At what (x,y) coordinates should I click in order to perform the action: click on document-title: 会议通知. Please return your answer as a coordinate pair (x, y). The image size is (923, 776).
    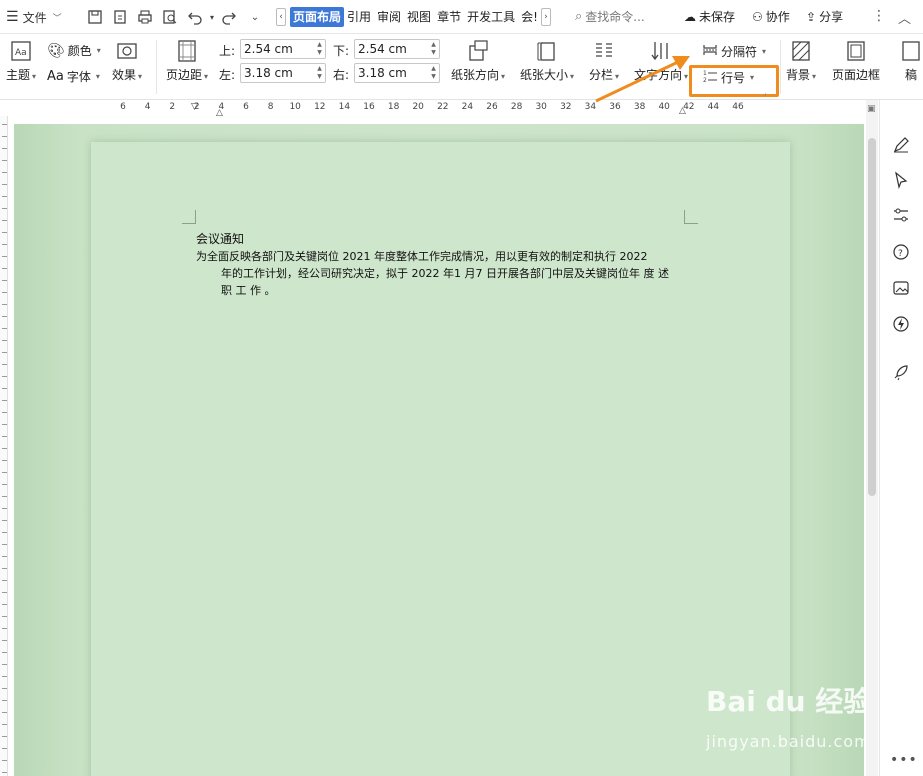
    Looking at the image, I should click on (220, 238).